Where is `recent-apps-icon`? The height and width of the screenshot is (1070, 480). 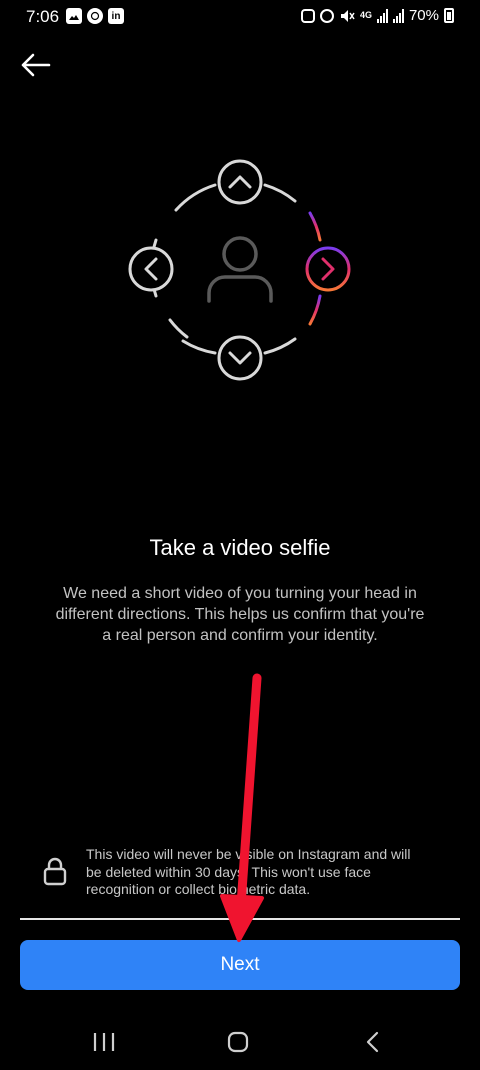 recent-apps-icon is located at coordinates (104, 1042).